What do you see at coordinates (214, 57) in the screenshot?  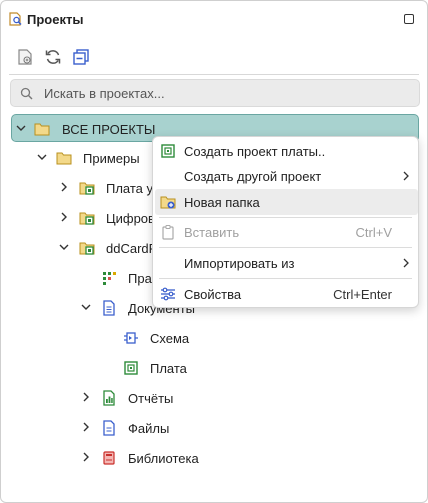 I see `toolbar` at bounding box center [214, 57].